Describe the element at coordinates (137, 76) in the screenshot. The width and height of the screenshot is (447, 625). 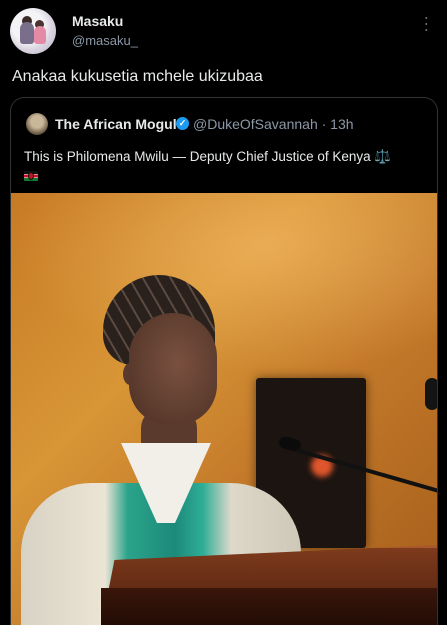
I see `tweet-text: Anakaa kukusetia mchele ukizubaa` at that location.